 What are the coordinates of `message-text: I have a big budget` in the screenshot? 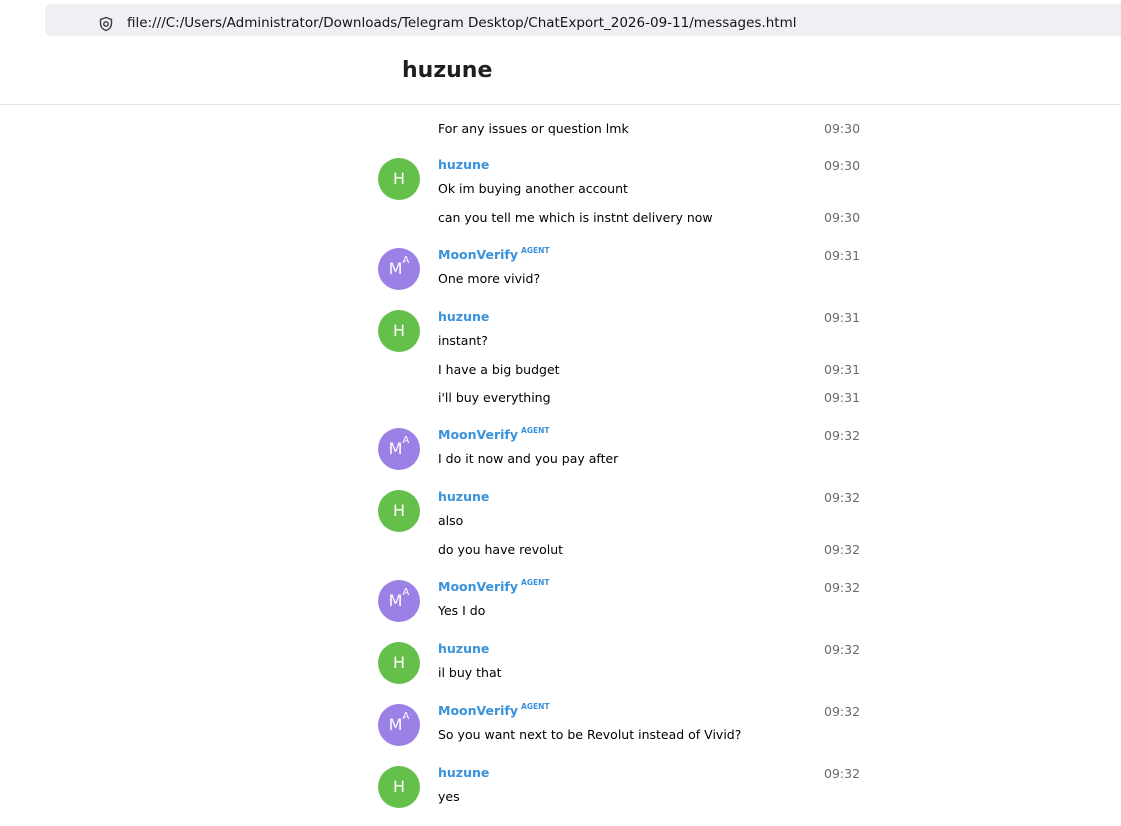 It's located at (499, 369).